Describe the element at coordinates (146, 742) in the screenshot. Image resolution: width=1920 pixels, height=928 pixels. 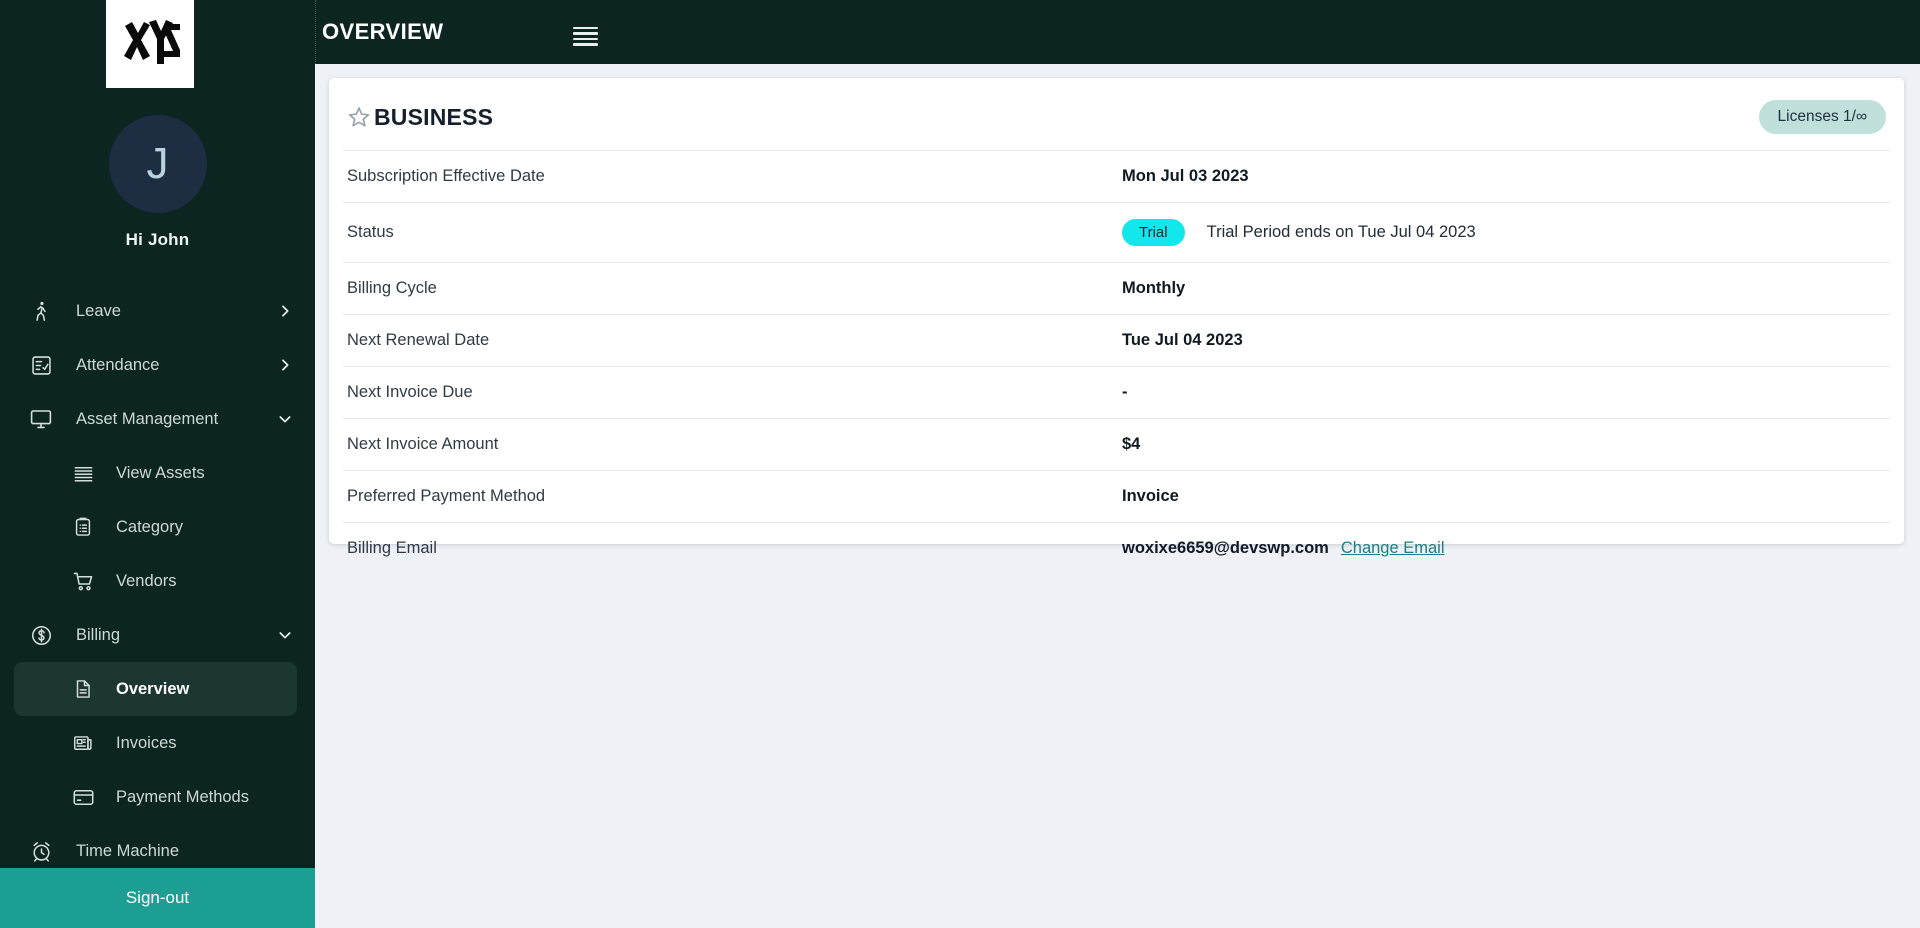
I see `sidebar-item-label: Invoices` at that location.